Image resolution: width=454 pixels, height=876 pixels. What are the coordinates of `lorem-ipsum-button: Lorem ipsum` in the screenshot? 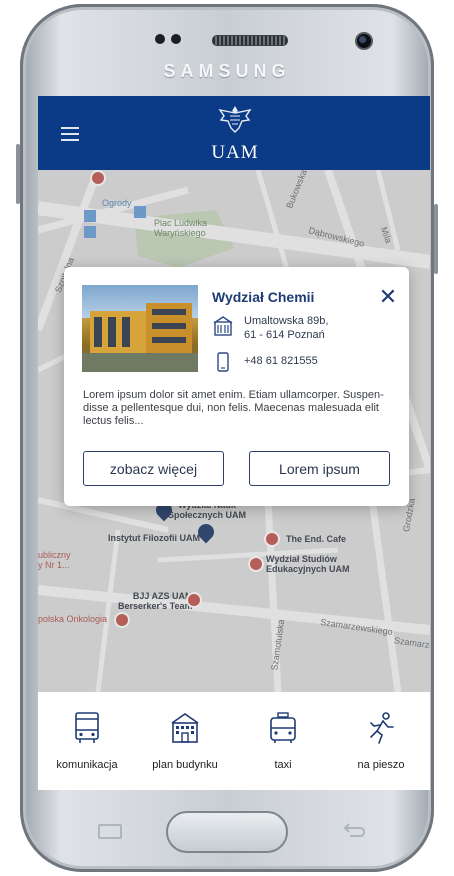 It's located at (319, 468).